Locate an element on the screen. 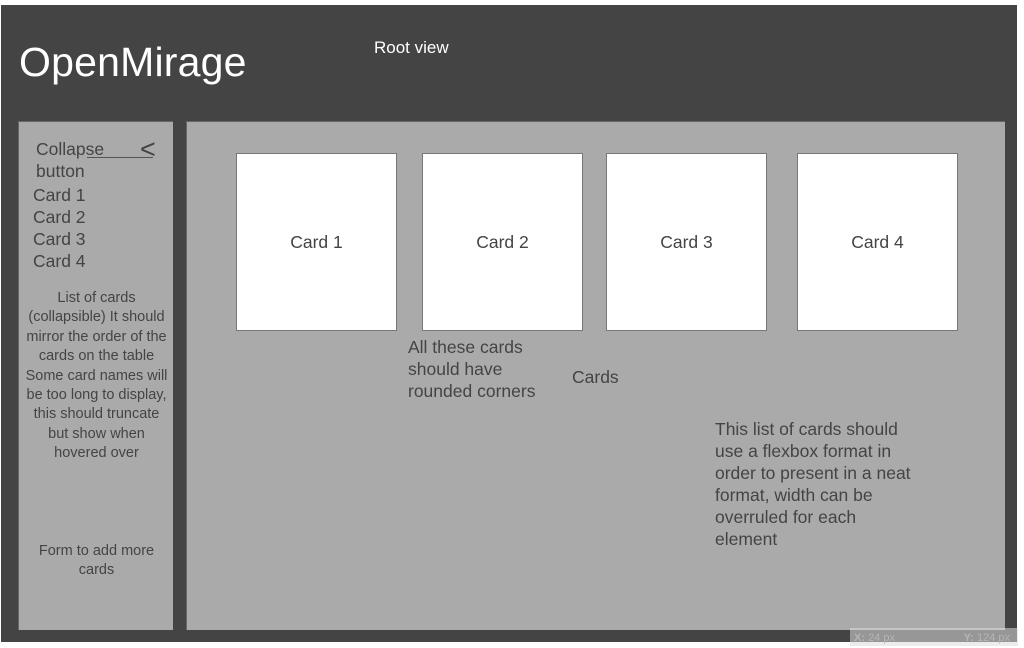 The image size is (1024, 648). card-label: Card 3 is located at coordinates (686, 241).